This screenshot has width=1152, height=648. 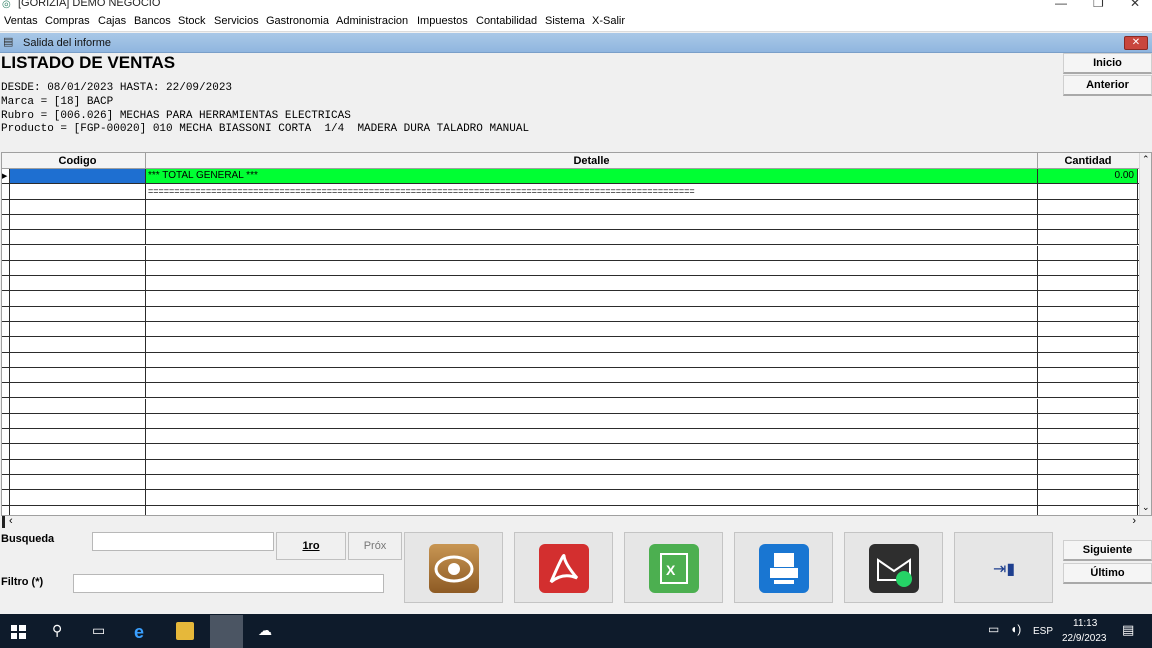 What do you see at coordinates (576, 522) in the screenshot?
I see `horizontal-scrollbar: ‹ ›` at bounding box center [576, 522].